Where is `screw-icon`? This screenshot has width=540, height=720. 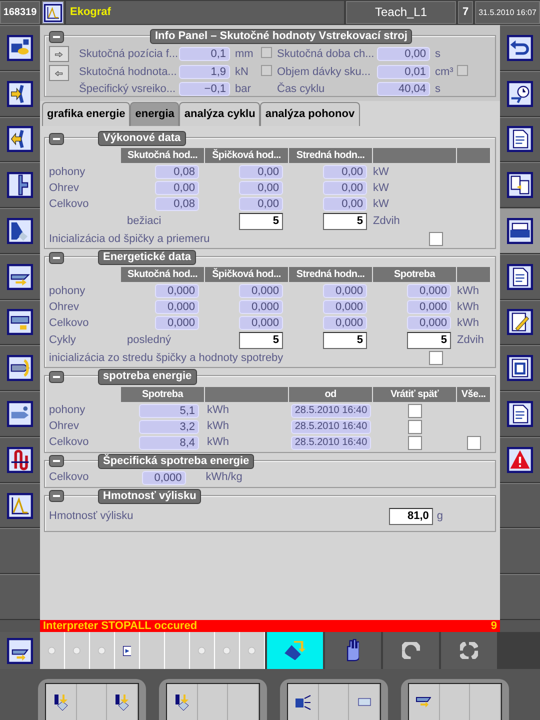
screw-icon is located at coordinates (20, 368).